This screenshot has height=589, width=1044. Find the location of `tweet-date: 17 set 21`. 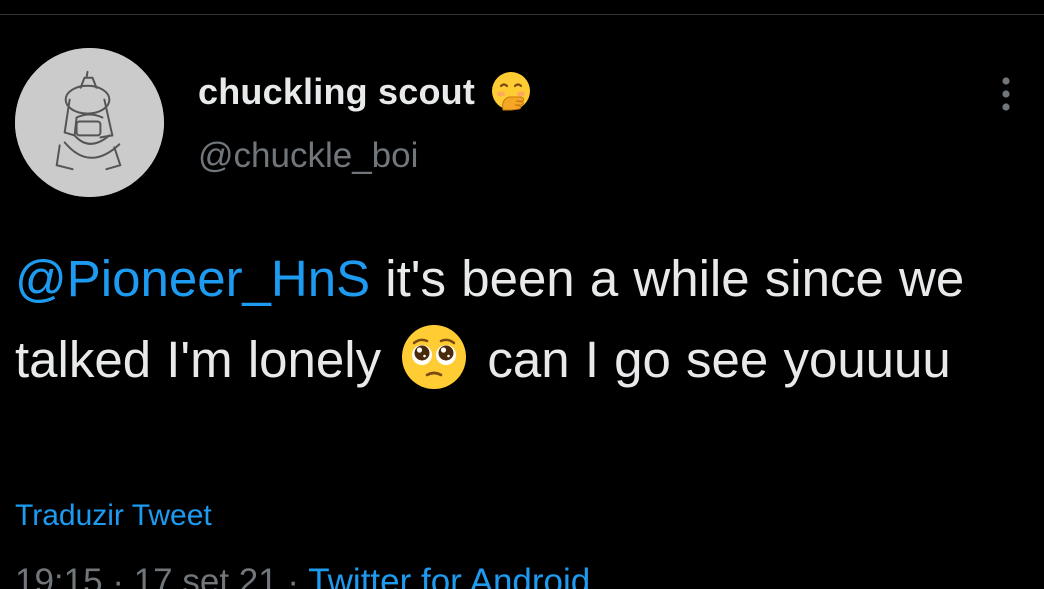

tweet-date: 17 set 21 is located at coordinates (206, 575).